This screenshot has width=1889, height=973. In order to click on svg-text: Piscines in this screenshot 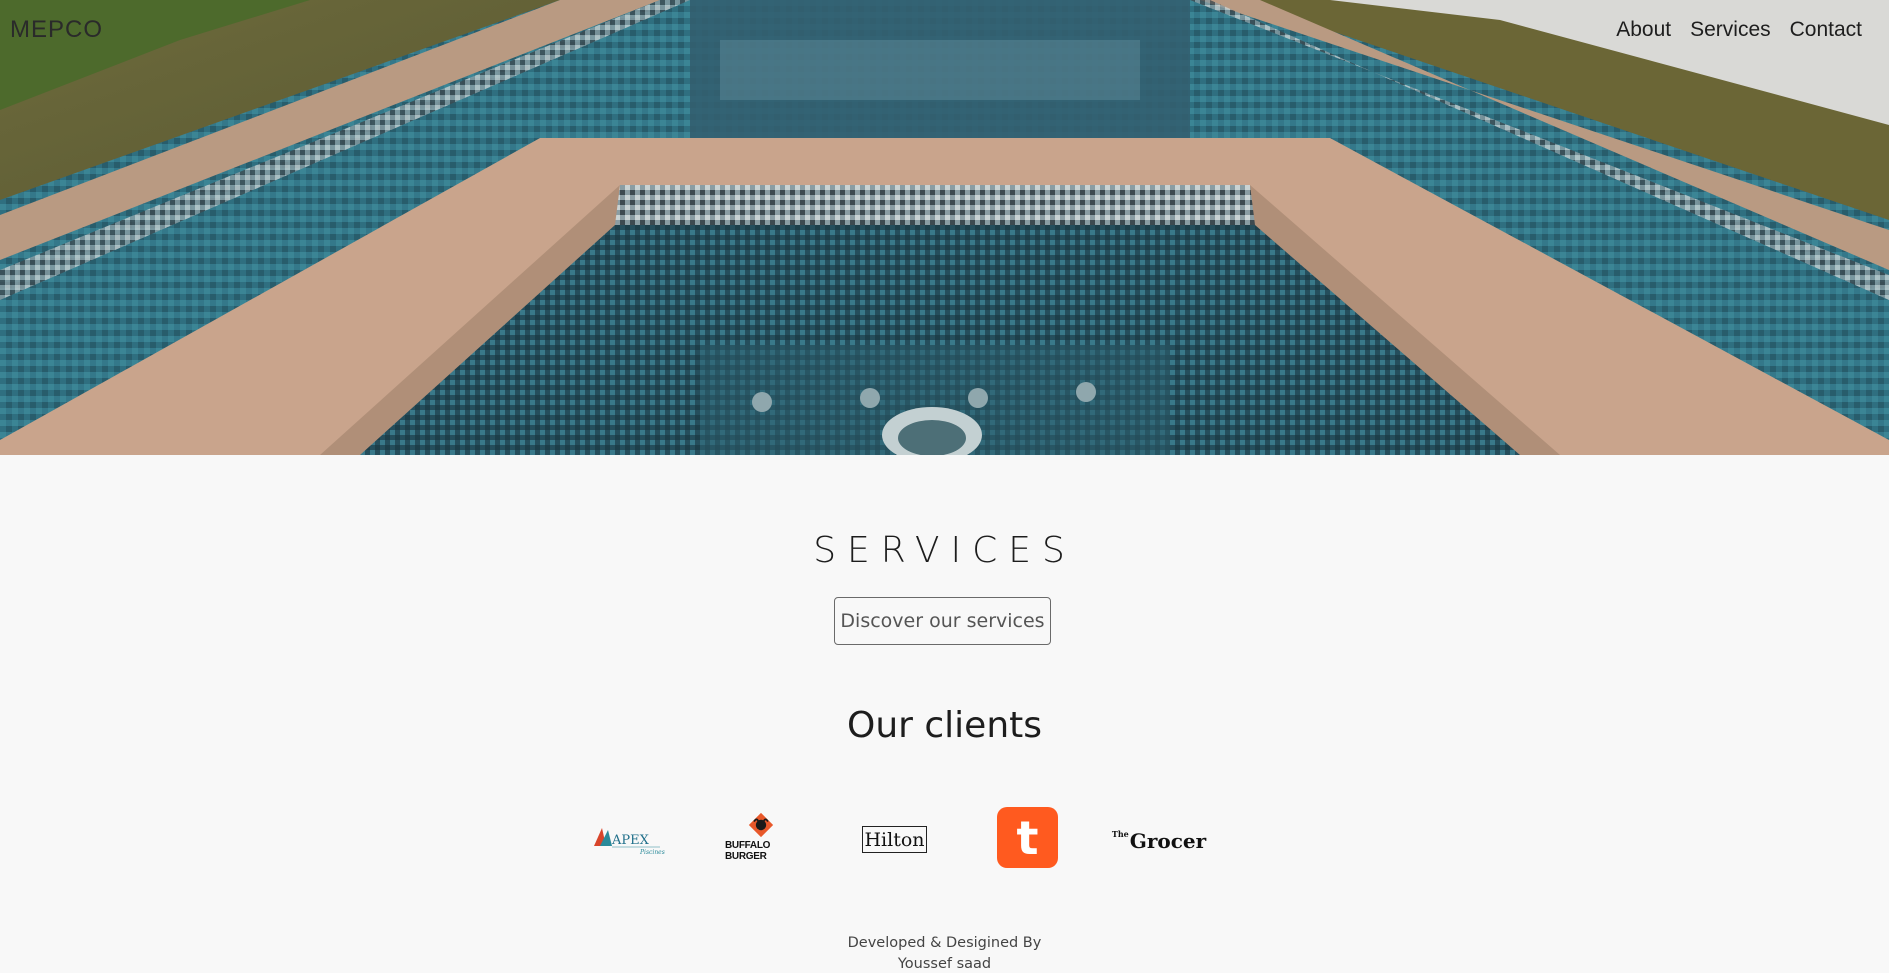, I will do `click(652, 852)`.